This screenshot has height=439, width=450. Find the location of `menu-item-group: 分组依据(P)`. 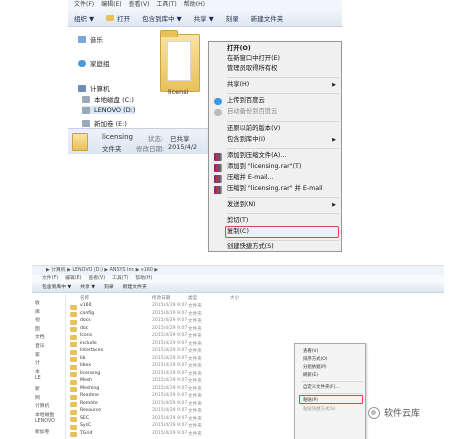

menu-item-group: 分组依据(P) is located at coordinates (315, 367).